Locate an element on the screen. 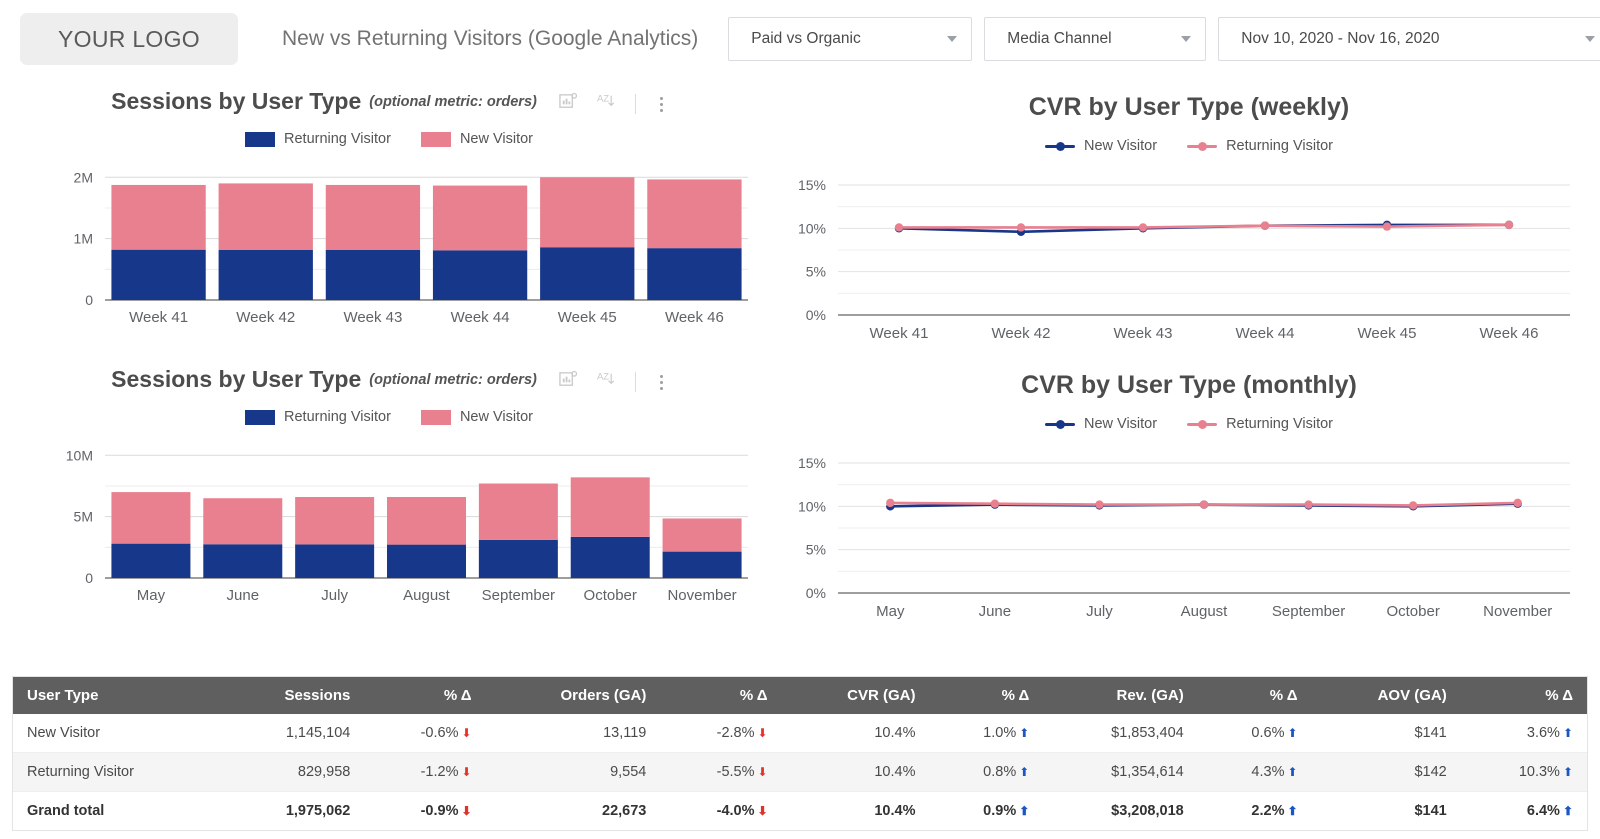  col-sessions-delta: % Δ is located at coordinates (425, 695).